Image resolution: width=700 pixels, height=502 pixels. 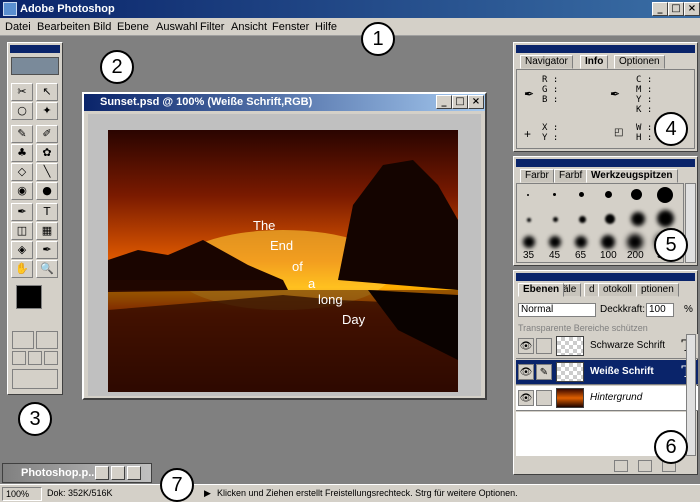 What do you see at coordinates (177, 27) in the screenshot?
I see `menu-auswahl: Auswahl` at bounding box center [177, 27].